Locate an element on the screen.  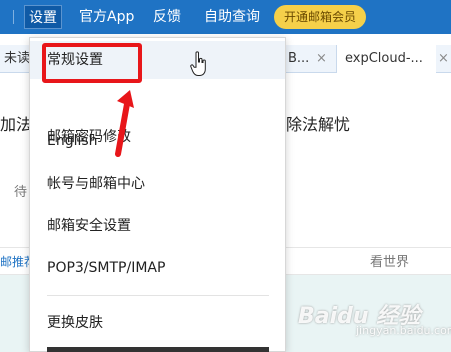
hand-cursor-icon is located at coordinates (198, 63).